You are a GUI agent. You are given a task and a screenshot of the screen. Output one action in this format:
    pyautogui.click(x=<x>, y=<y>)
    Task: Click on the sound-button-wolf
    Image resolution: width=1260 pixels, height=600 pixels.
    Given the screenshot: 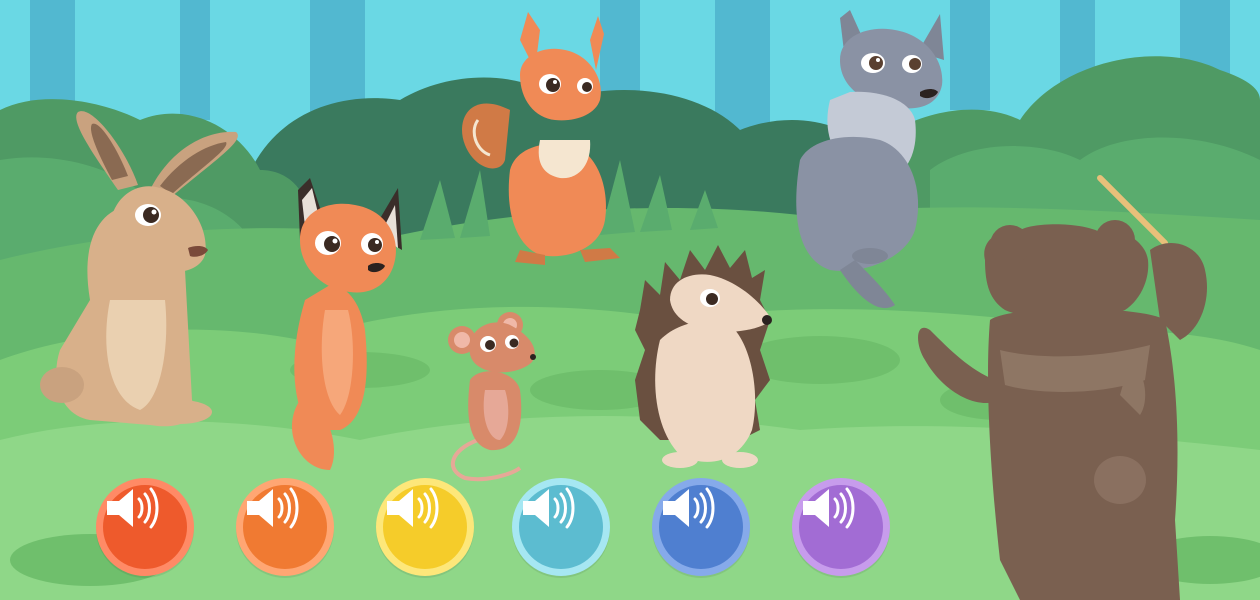 What is the action you would take?
    pyautogui.click(x=841, y=527)
    